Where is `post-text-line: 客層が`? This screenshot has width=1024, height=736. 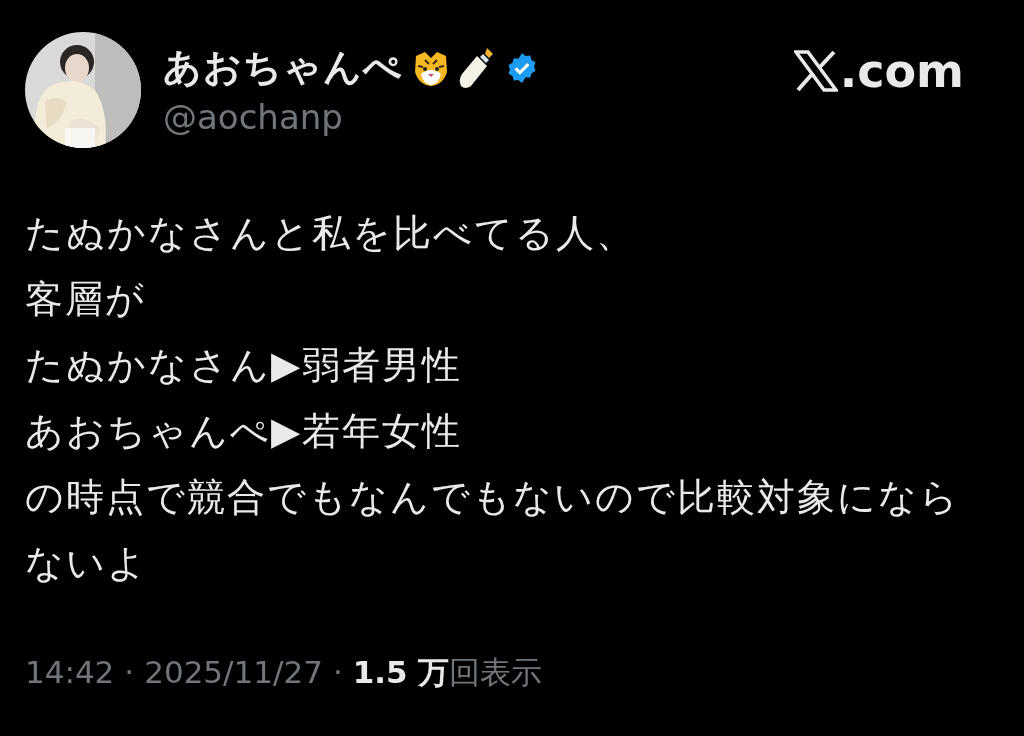
post-text-line: 客層が is located at coordinates (86, 299).